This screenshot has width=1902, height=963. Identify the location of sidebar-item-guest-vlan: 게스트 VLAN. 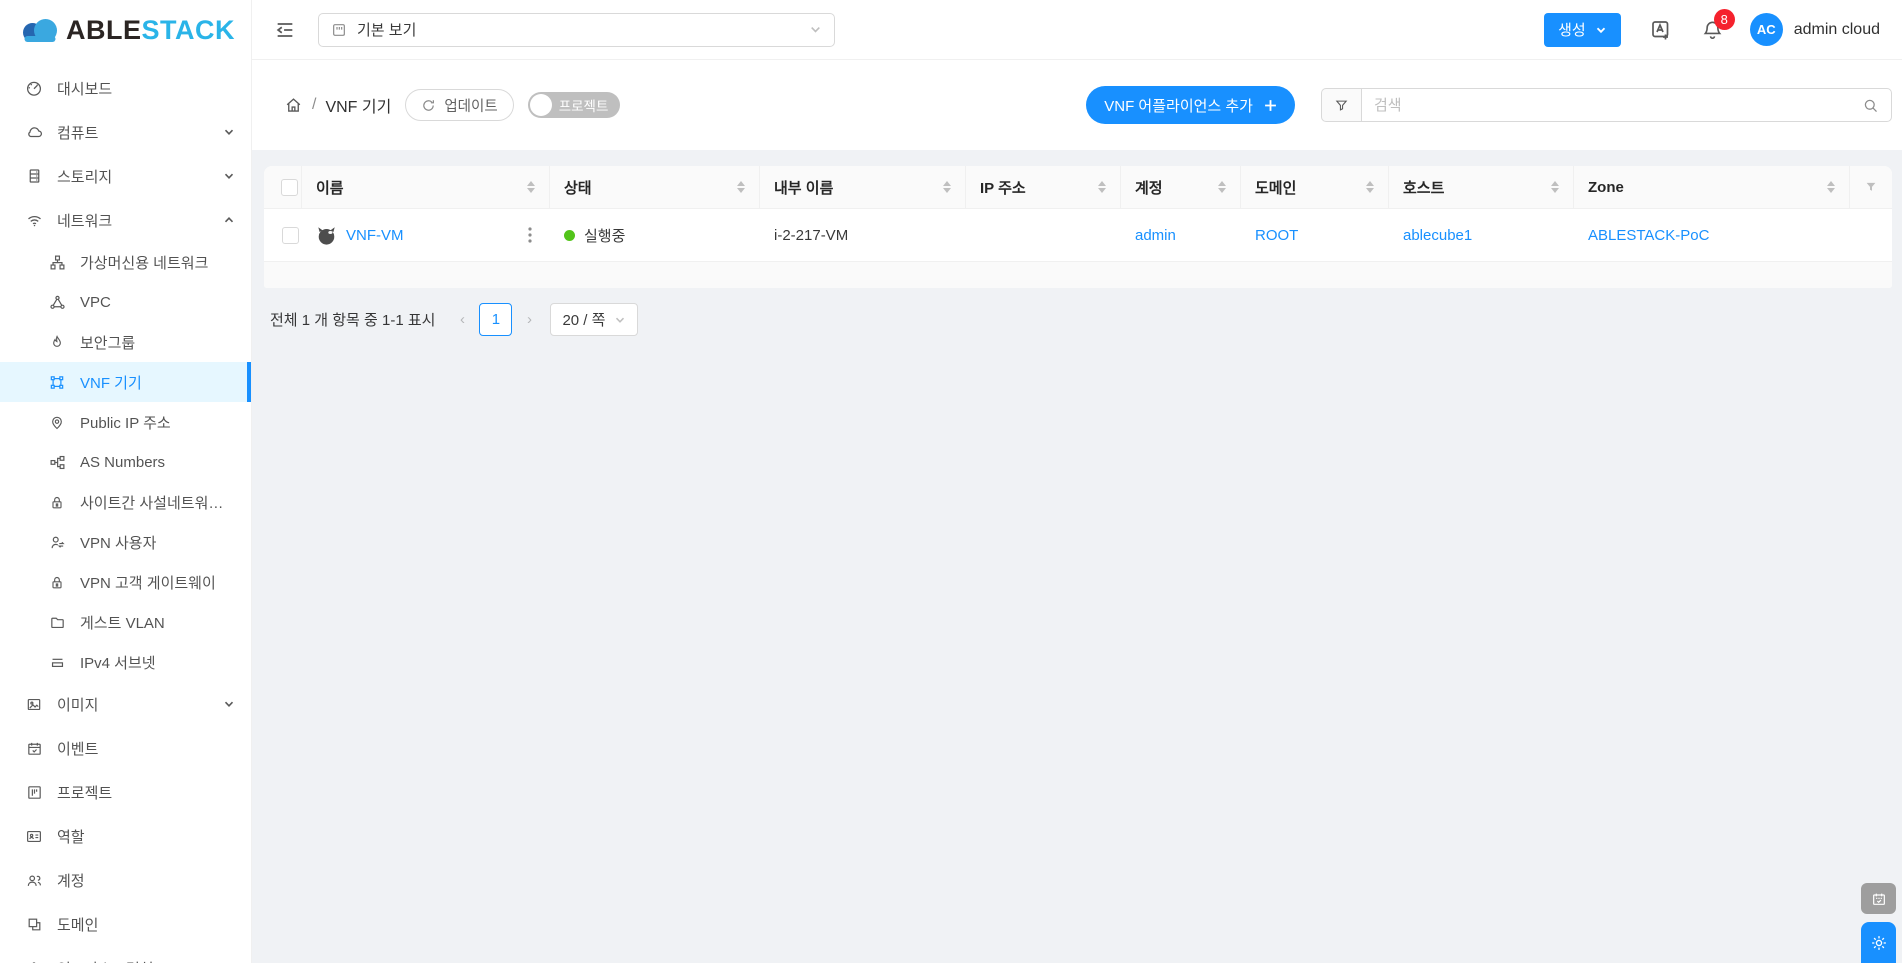
(125, 622).